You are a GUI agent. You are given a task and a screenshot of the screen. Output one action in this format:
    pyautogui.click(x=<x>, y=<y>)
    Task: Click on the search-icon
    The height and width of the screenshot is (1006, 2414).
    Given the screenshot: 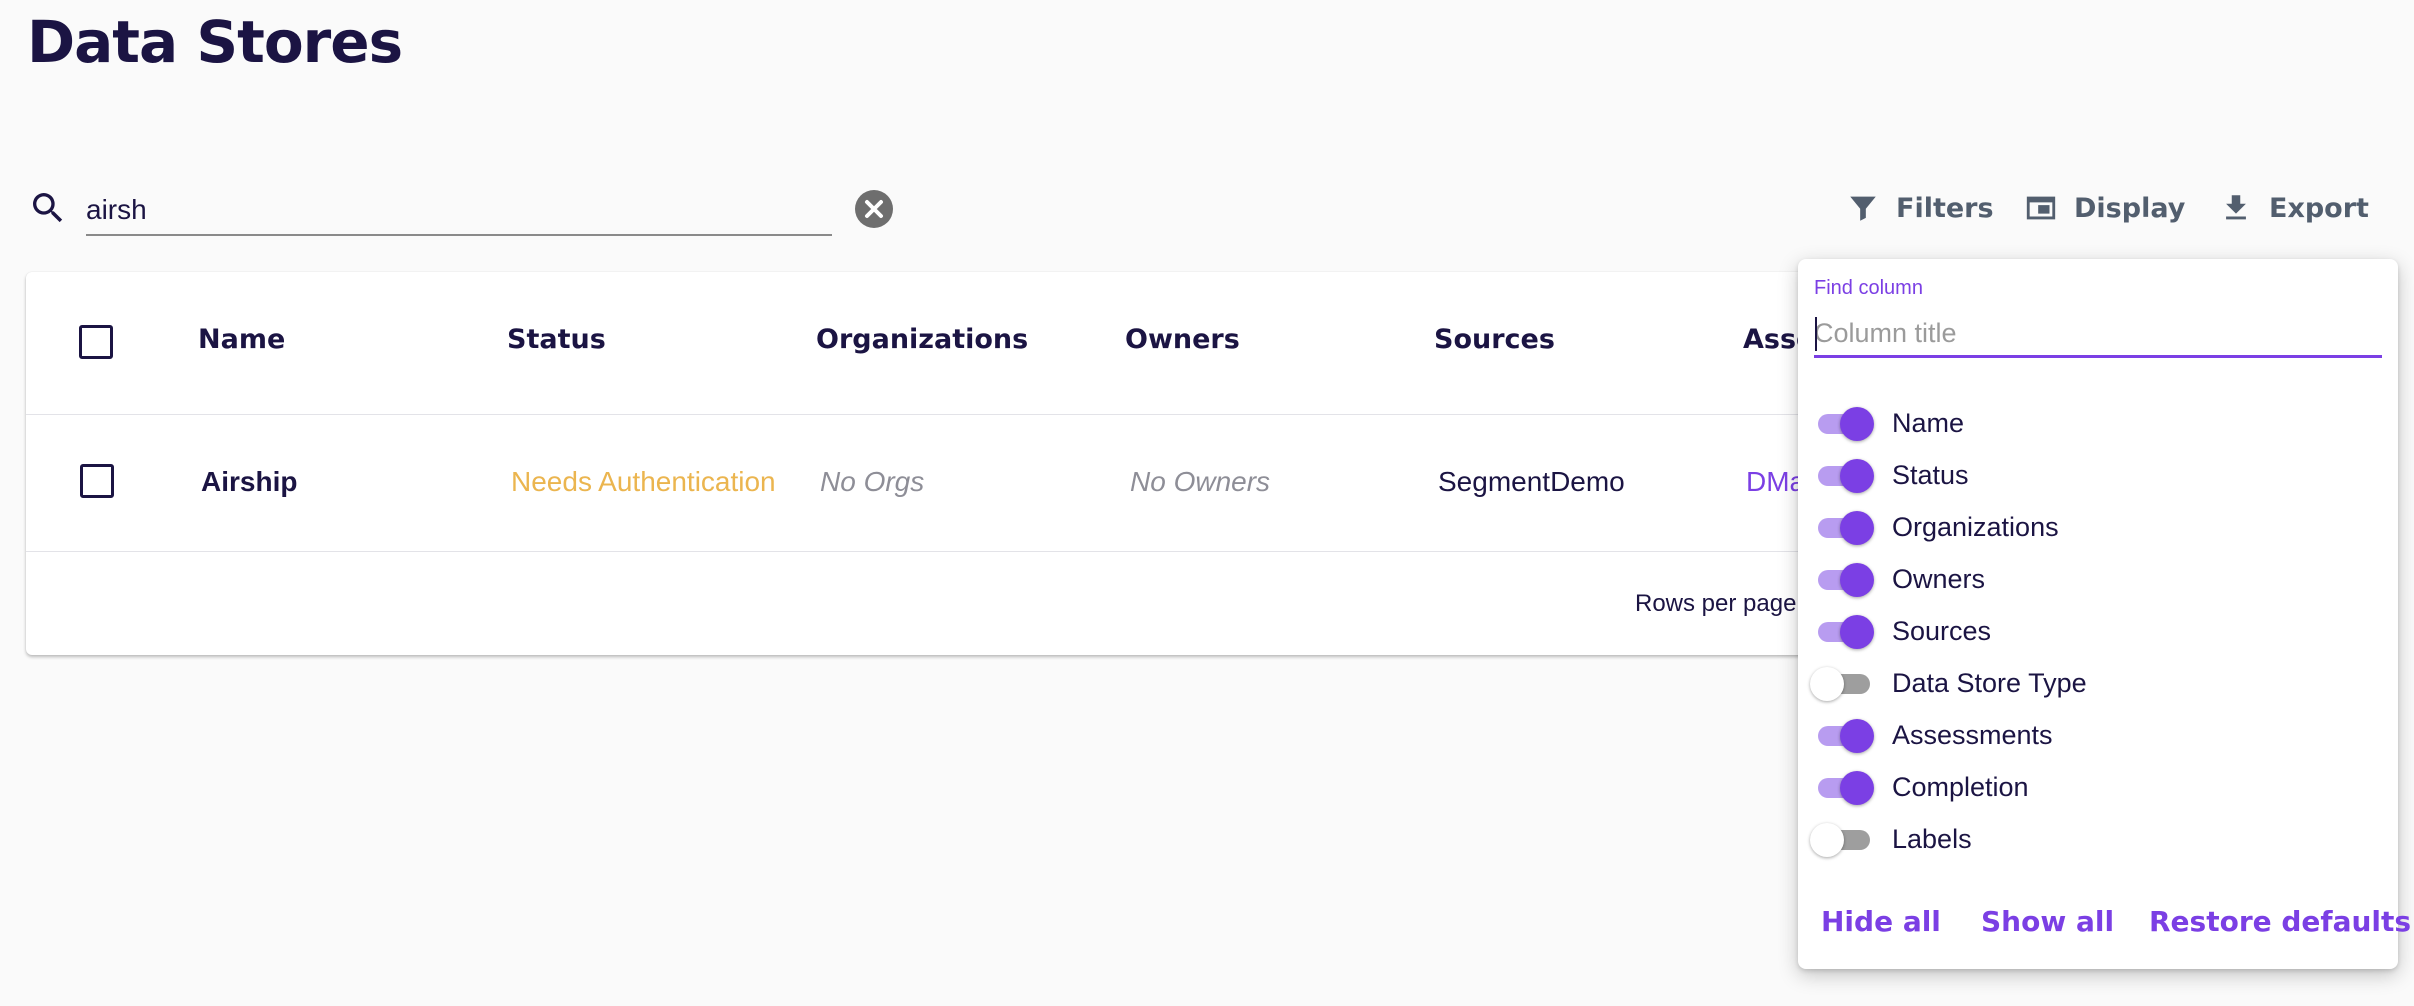 What is the action you would take?
    pyautogui.click(x=48, y=208)
    